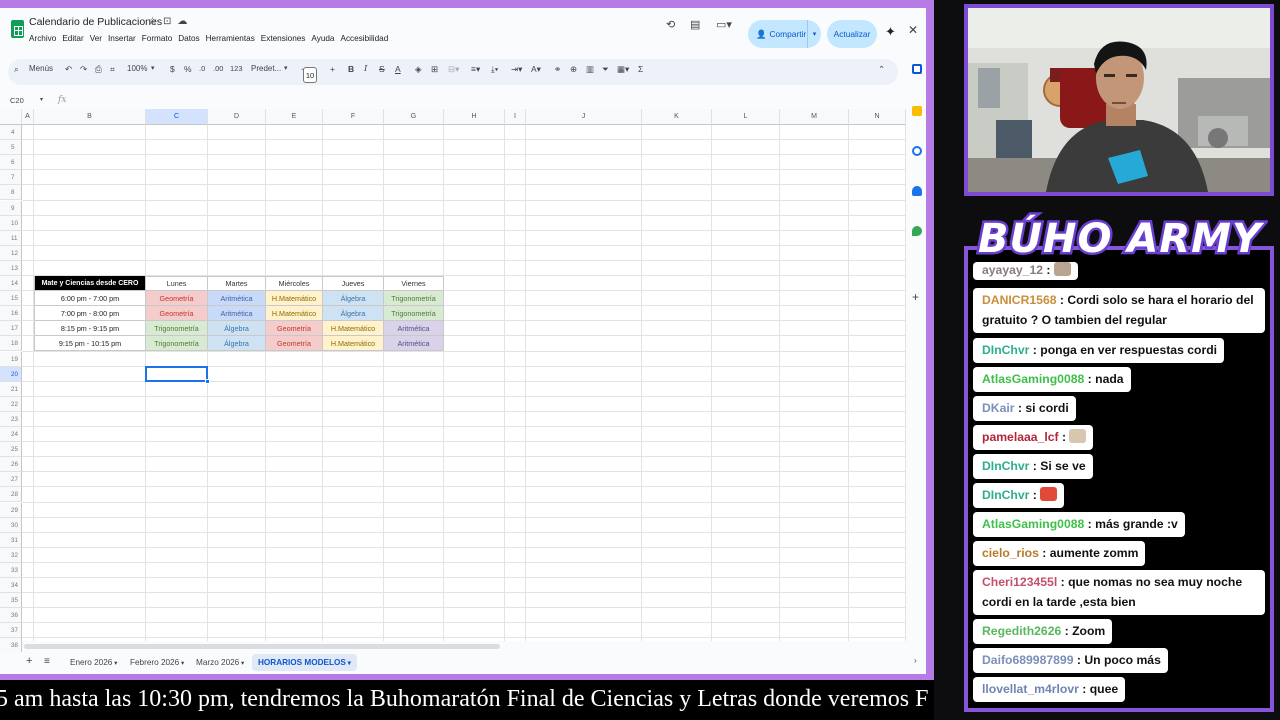 The width and height of the screenshot is (1280, 720). I want to click on column-header-e: E, so click(294, 117).